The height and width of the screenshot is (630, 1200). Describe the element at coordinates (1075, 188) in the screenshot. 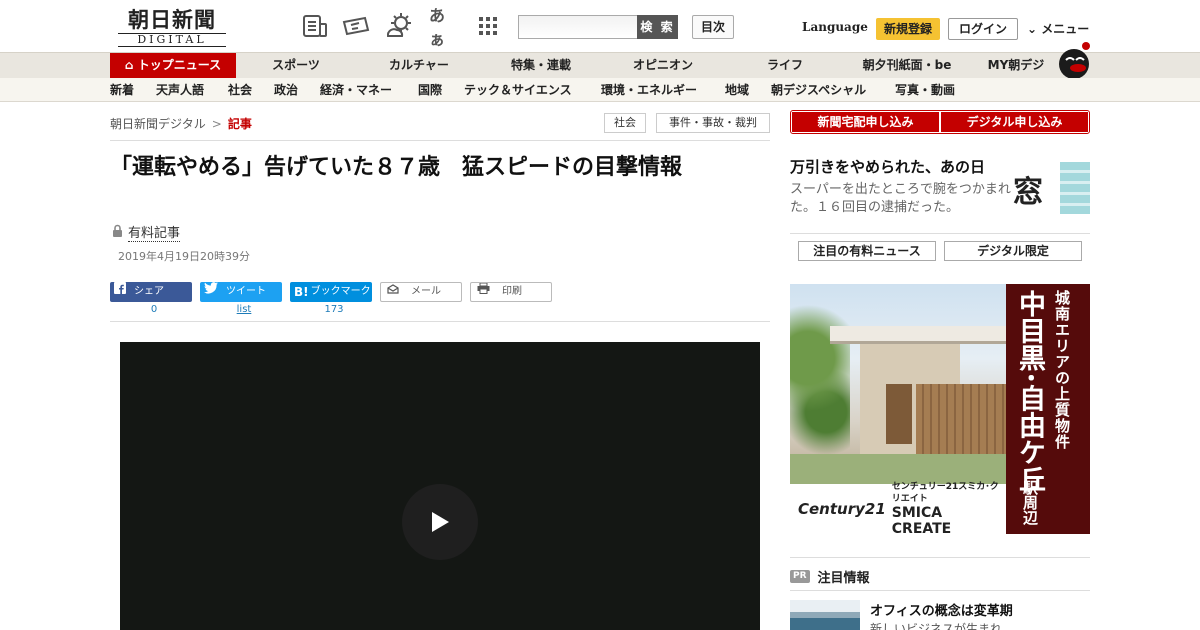

I see `promo-window-graphic` at that location.